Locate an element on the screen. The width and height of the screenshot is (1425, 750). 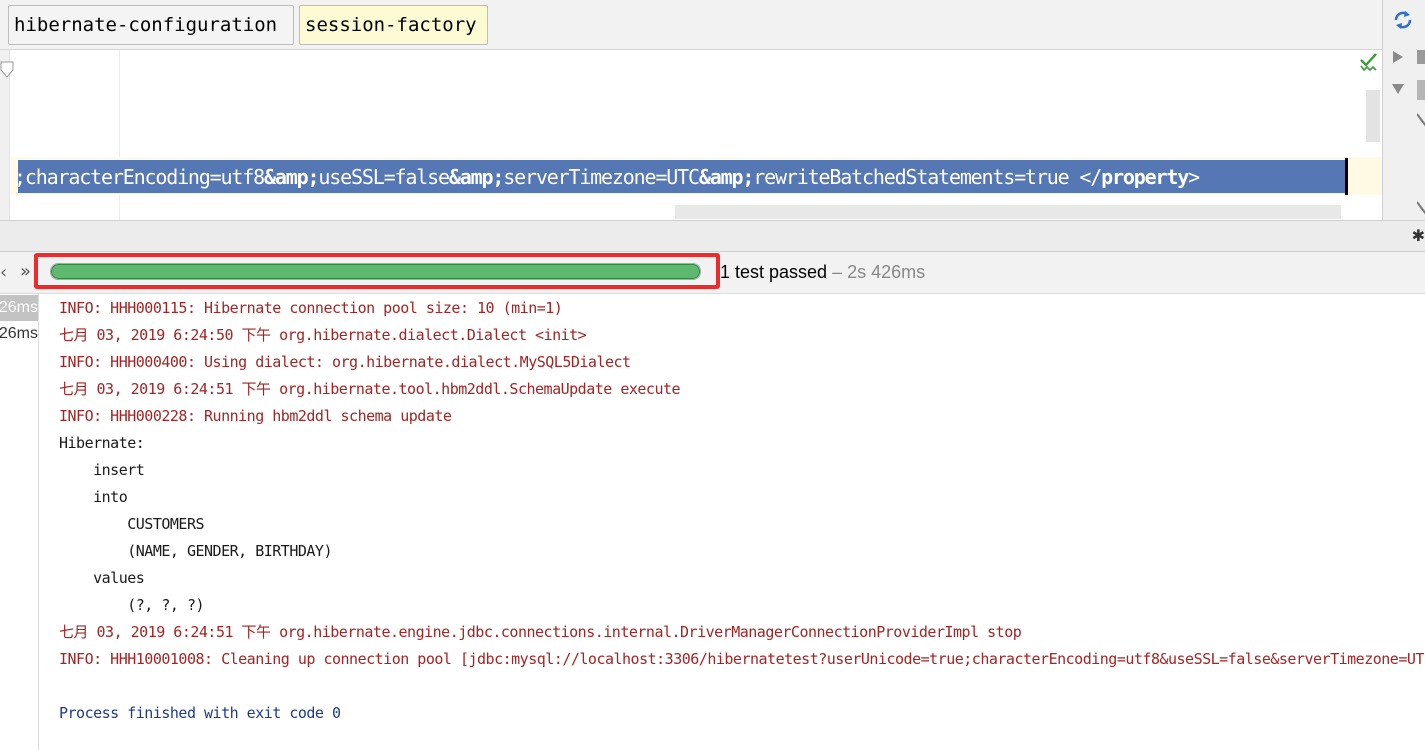
breadcrumb-item-session-factory: session-factory is located at coordinates (393, 25).